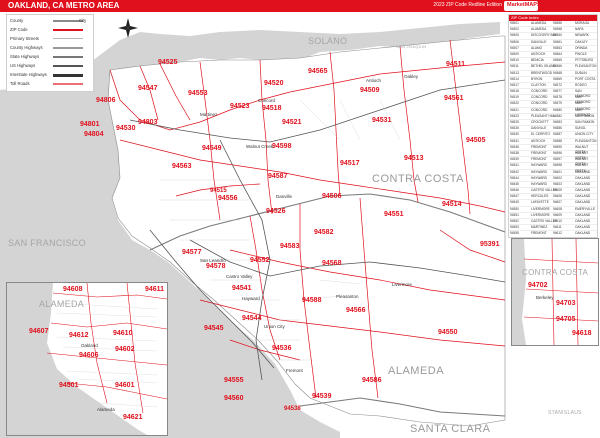 Image resolution: width=600 pixels, height=438 pixels. What do you see at coordinates (514, 41) in the screenshot?
I see `zip-index-code: 94506` at bounding box center [514, 41].